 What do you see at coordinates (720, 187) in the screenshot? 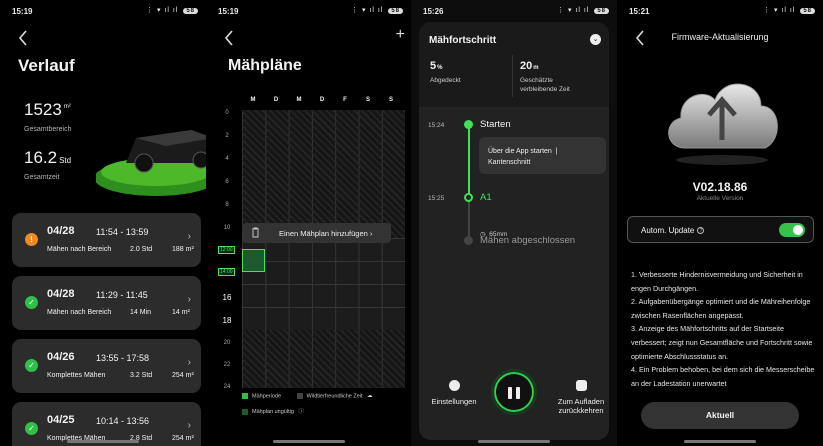
I see `firmware-version: V02.18.86` at bounding box center [720, 187].